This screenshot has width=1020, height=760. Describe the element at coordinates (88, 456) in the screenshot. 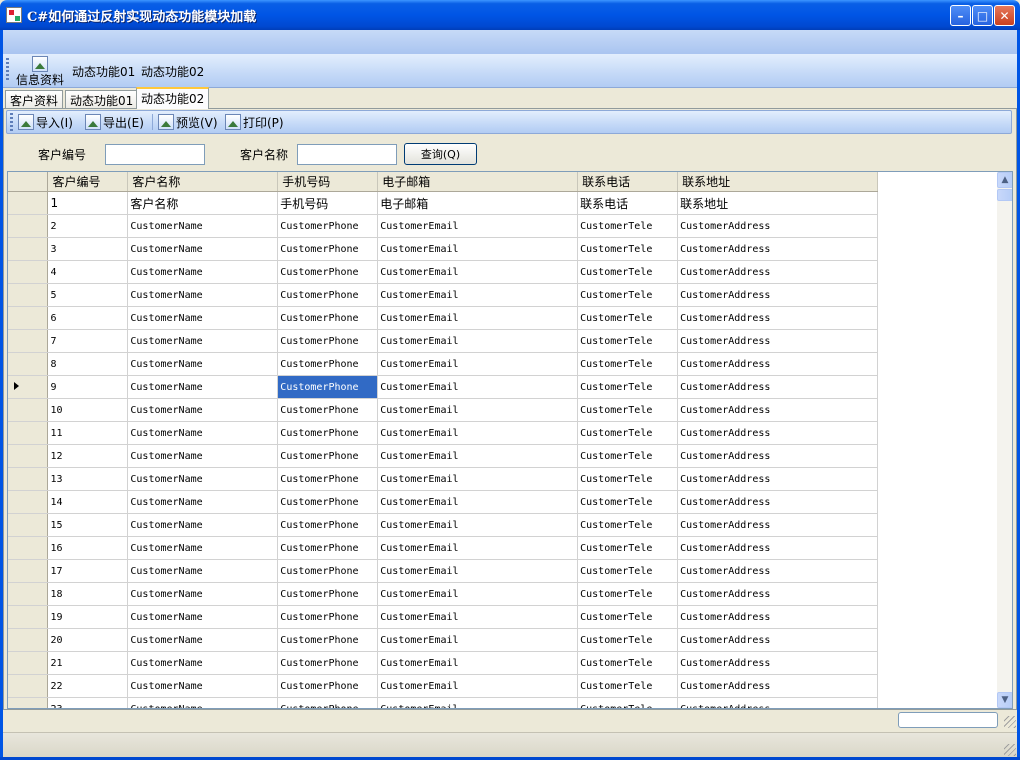

I see `table-cell: 12` at that location.